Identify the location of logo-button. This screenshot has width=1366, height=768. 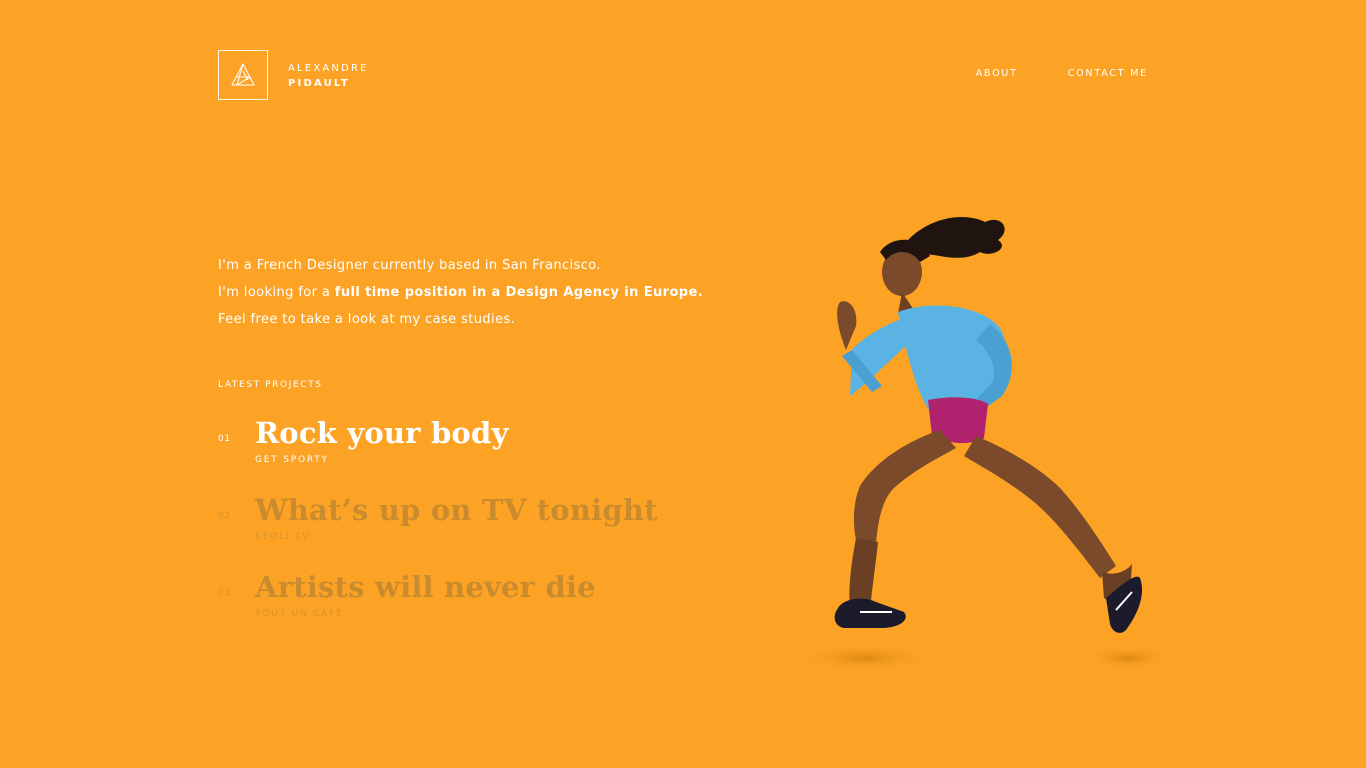
(243, 75).